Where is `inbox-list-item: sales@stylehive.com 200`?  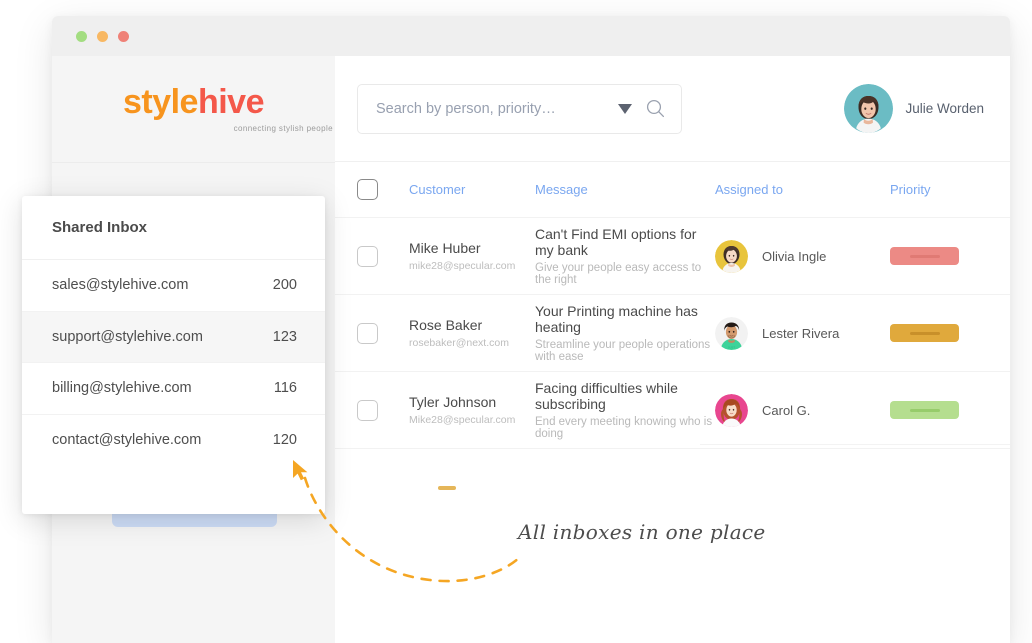 inbox-list-item: sales@stylehive.com 200 is located at coordinates (173, 286).